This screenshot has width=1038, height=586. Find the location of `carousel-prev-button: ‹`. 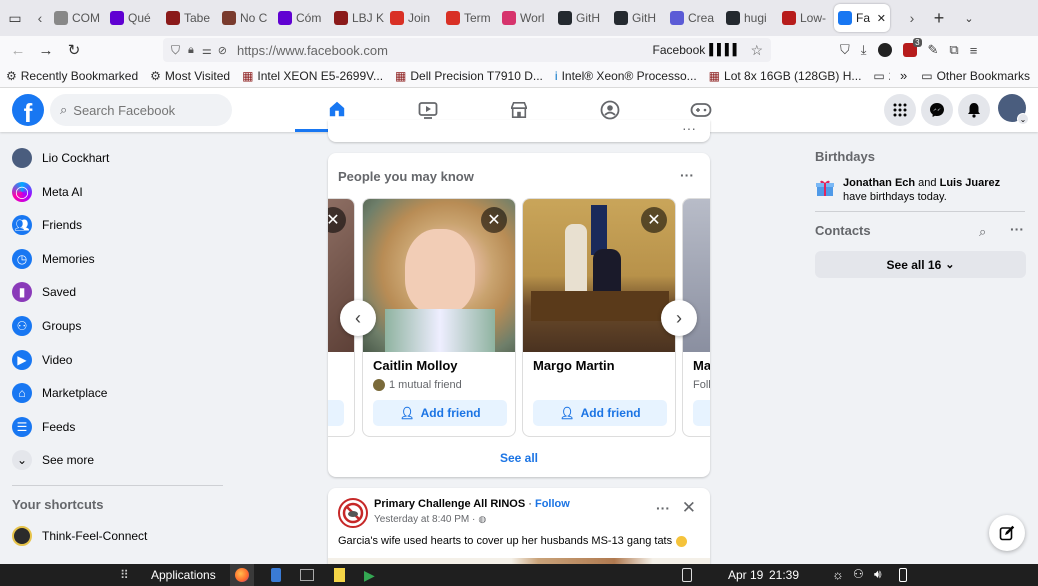

carousel-prev-button: ‹ is located at coordinates (358, 318).